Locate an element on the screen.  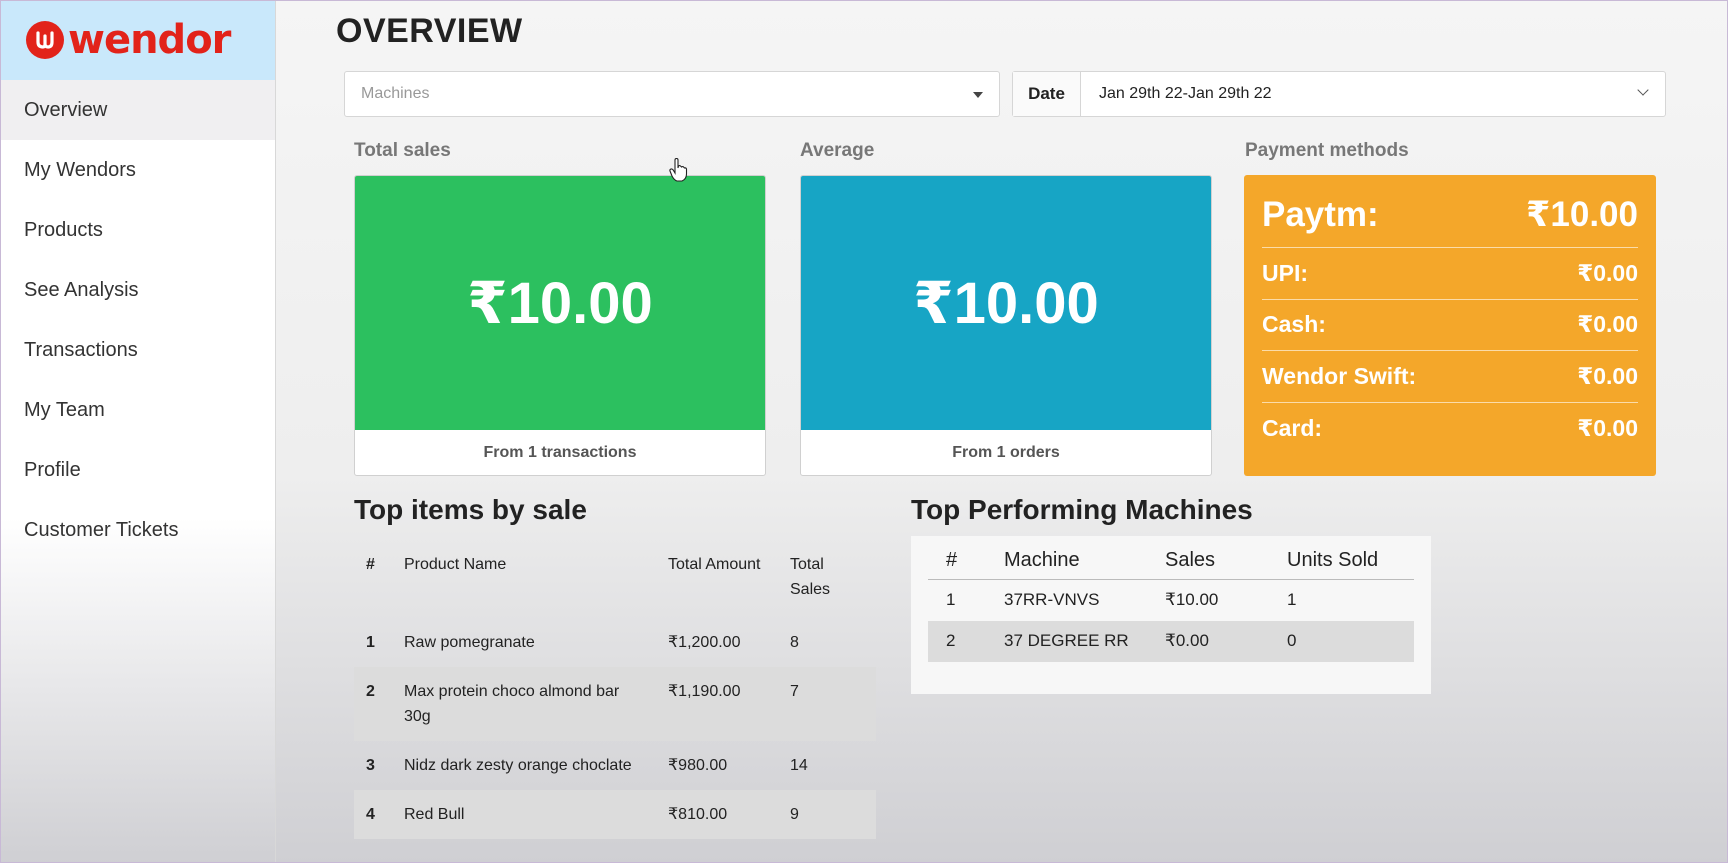
date-range-value: Jan 29th 22-Jan 29th 22 is located at coordinates (1373, 94).